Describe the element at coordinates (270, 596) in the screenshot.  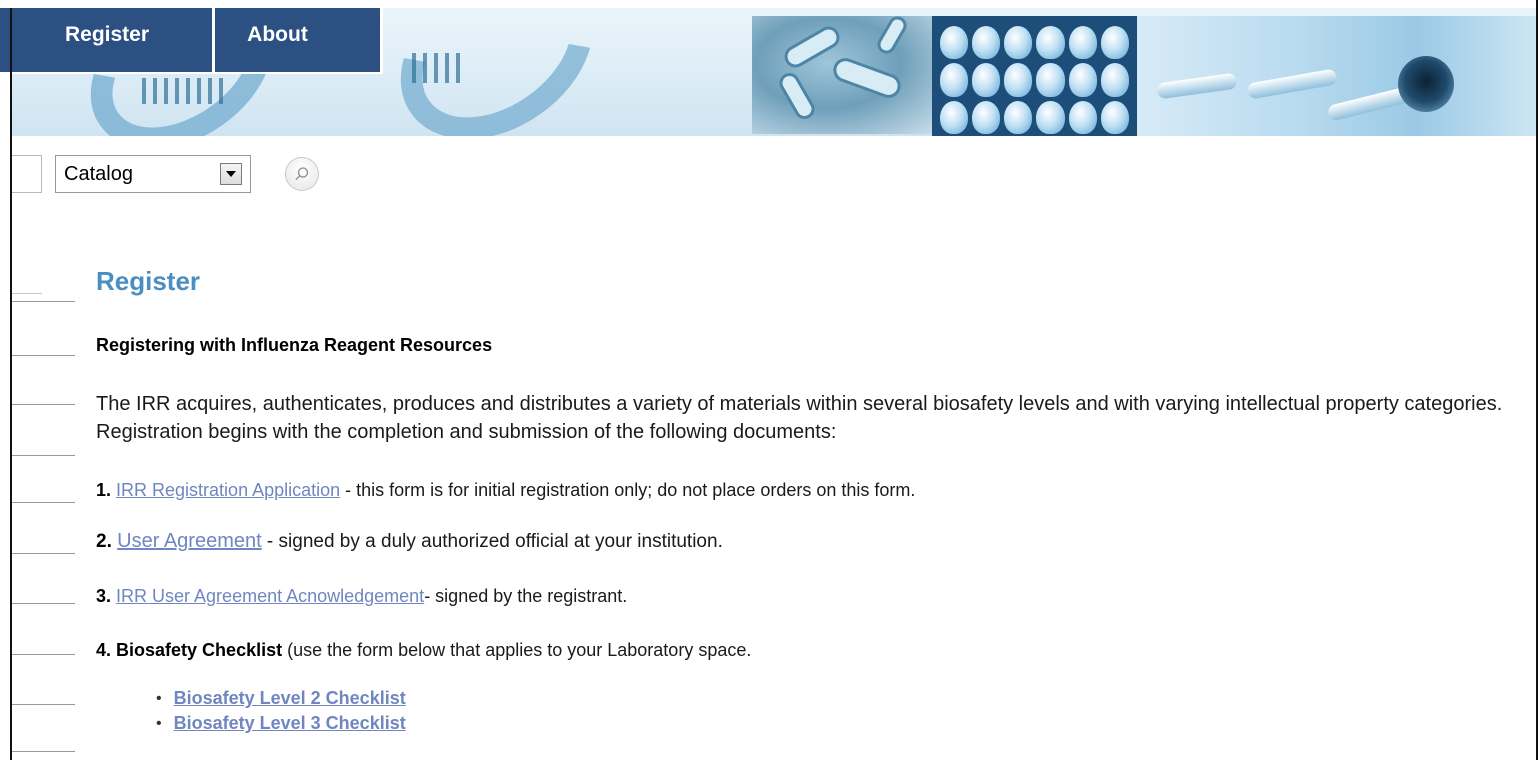
I see `user-agreement-acknowledgement-link: IRR User Agreement Acnowledgement` at that location.